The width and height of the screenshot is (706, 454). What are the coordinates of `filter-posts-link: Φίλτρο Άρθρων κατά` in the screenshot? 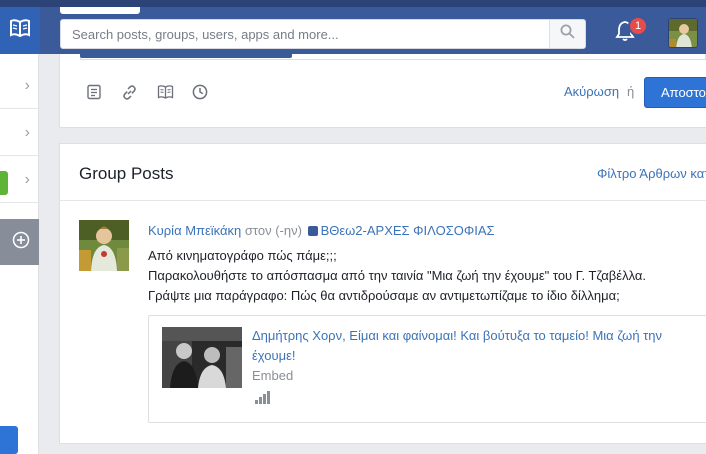 It's located at (651, 173).